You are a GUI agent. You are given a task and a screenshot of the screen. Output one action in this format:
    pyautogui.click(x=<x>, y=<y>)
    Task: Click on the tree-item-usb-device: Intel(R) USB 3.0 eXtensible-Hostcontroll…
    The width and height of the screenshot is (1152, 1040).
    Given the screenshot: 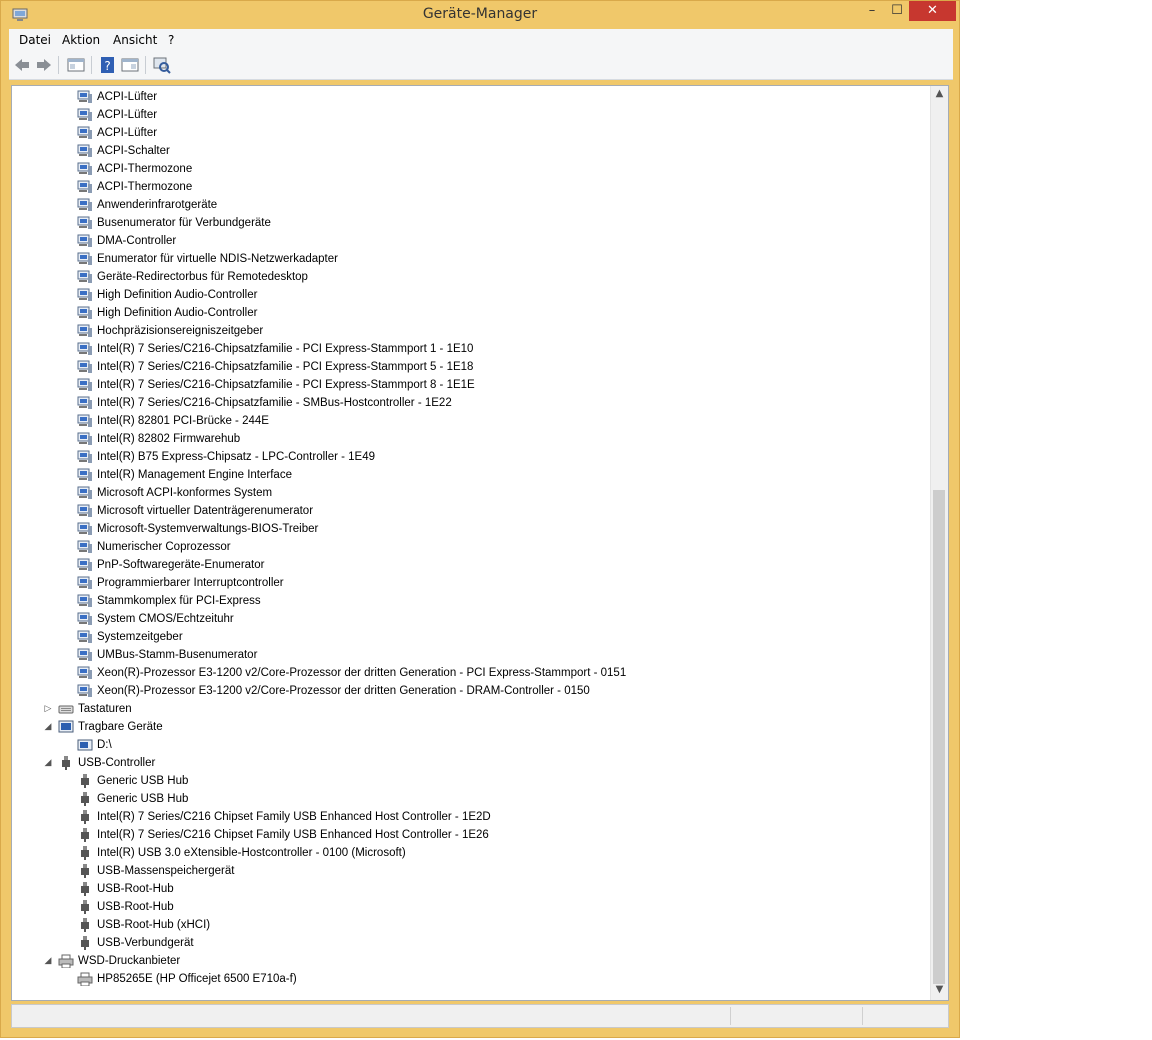 What is the action you would take?
    pyautogui.click(x=462, y=853)
    